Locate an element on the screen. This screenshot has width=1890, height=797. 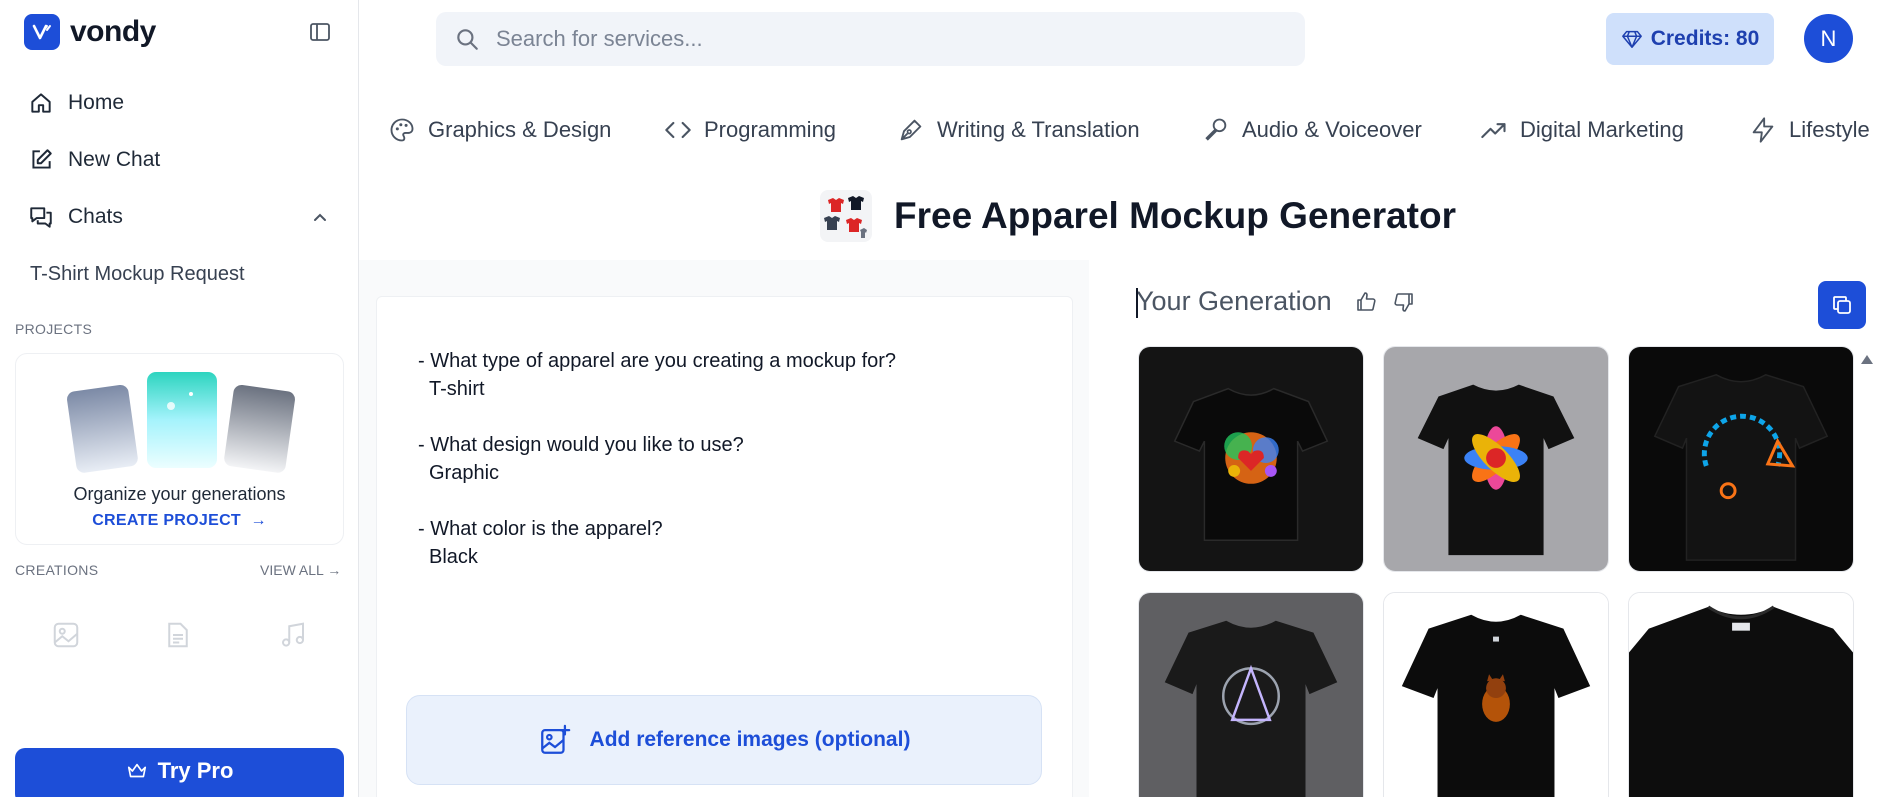
category-programming: Programming is located at coordinates (750, 130).